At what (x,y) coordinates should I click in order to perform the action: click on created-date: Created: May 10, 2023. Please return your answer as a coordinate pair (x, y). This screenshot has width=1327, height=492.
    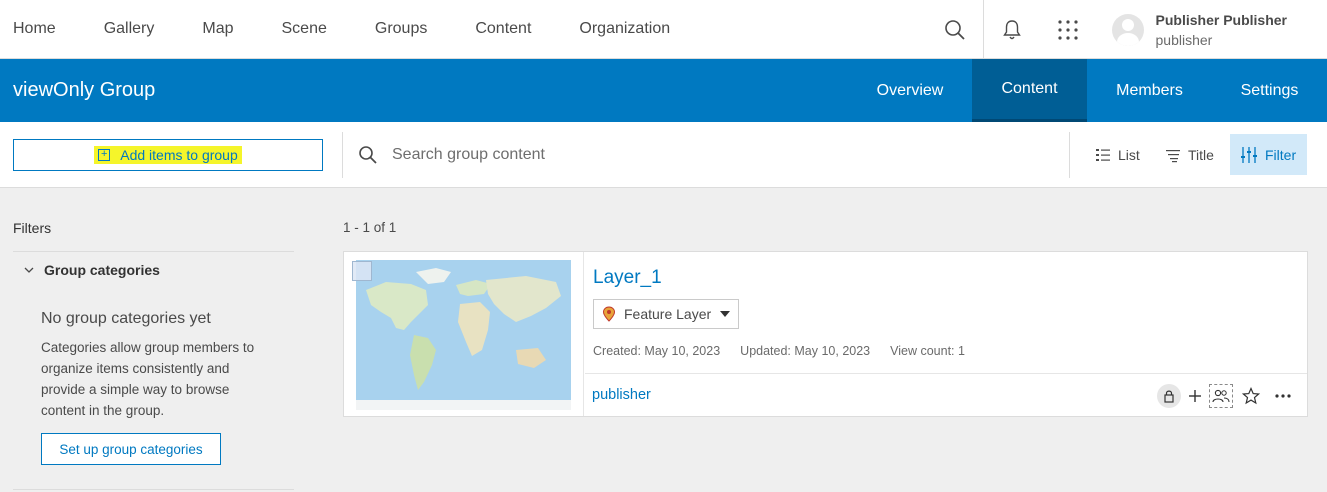
    Looking at the image, I should click on (657, 351).